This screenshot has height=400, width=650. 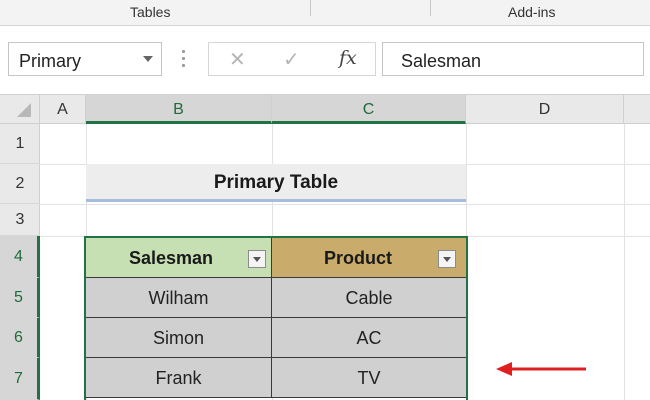 I want to click on title-cell: Primary Table, so click(x=276, y=183).